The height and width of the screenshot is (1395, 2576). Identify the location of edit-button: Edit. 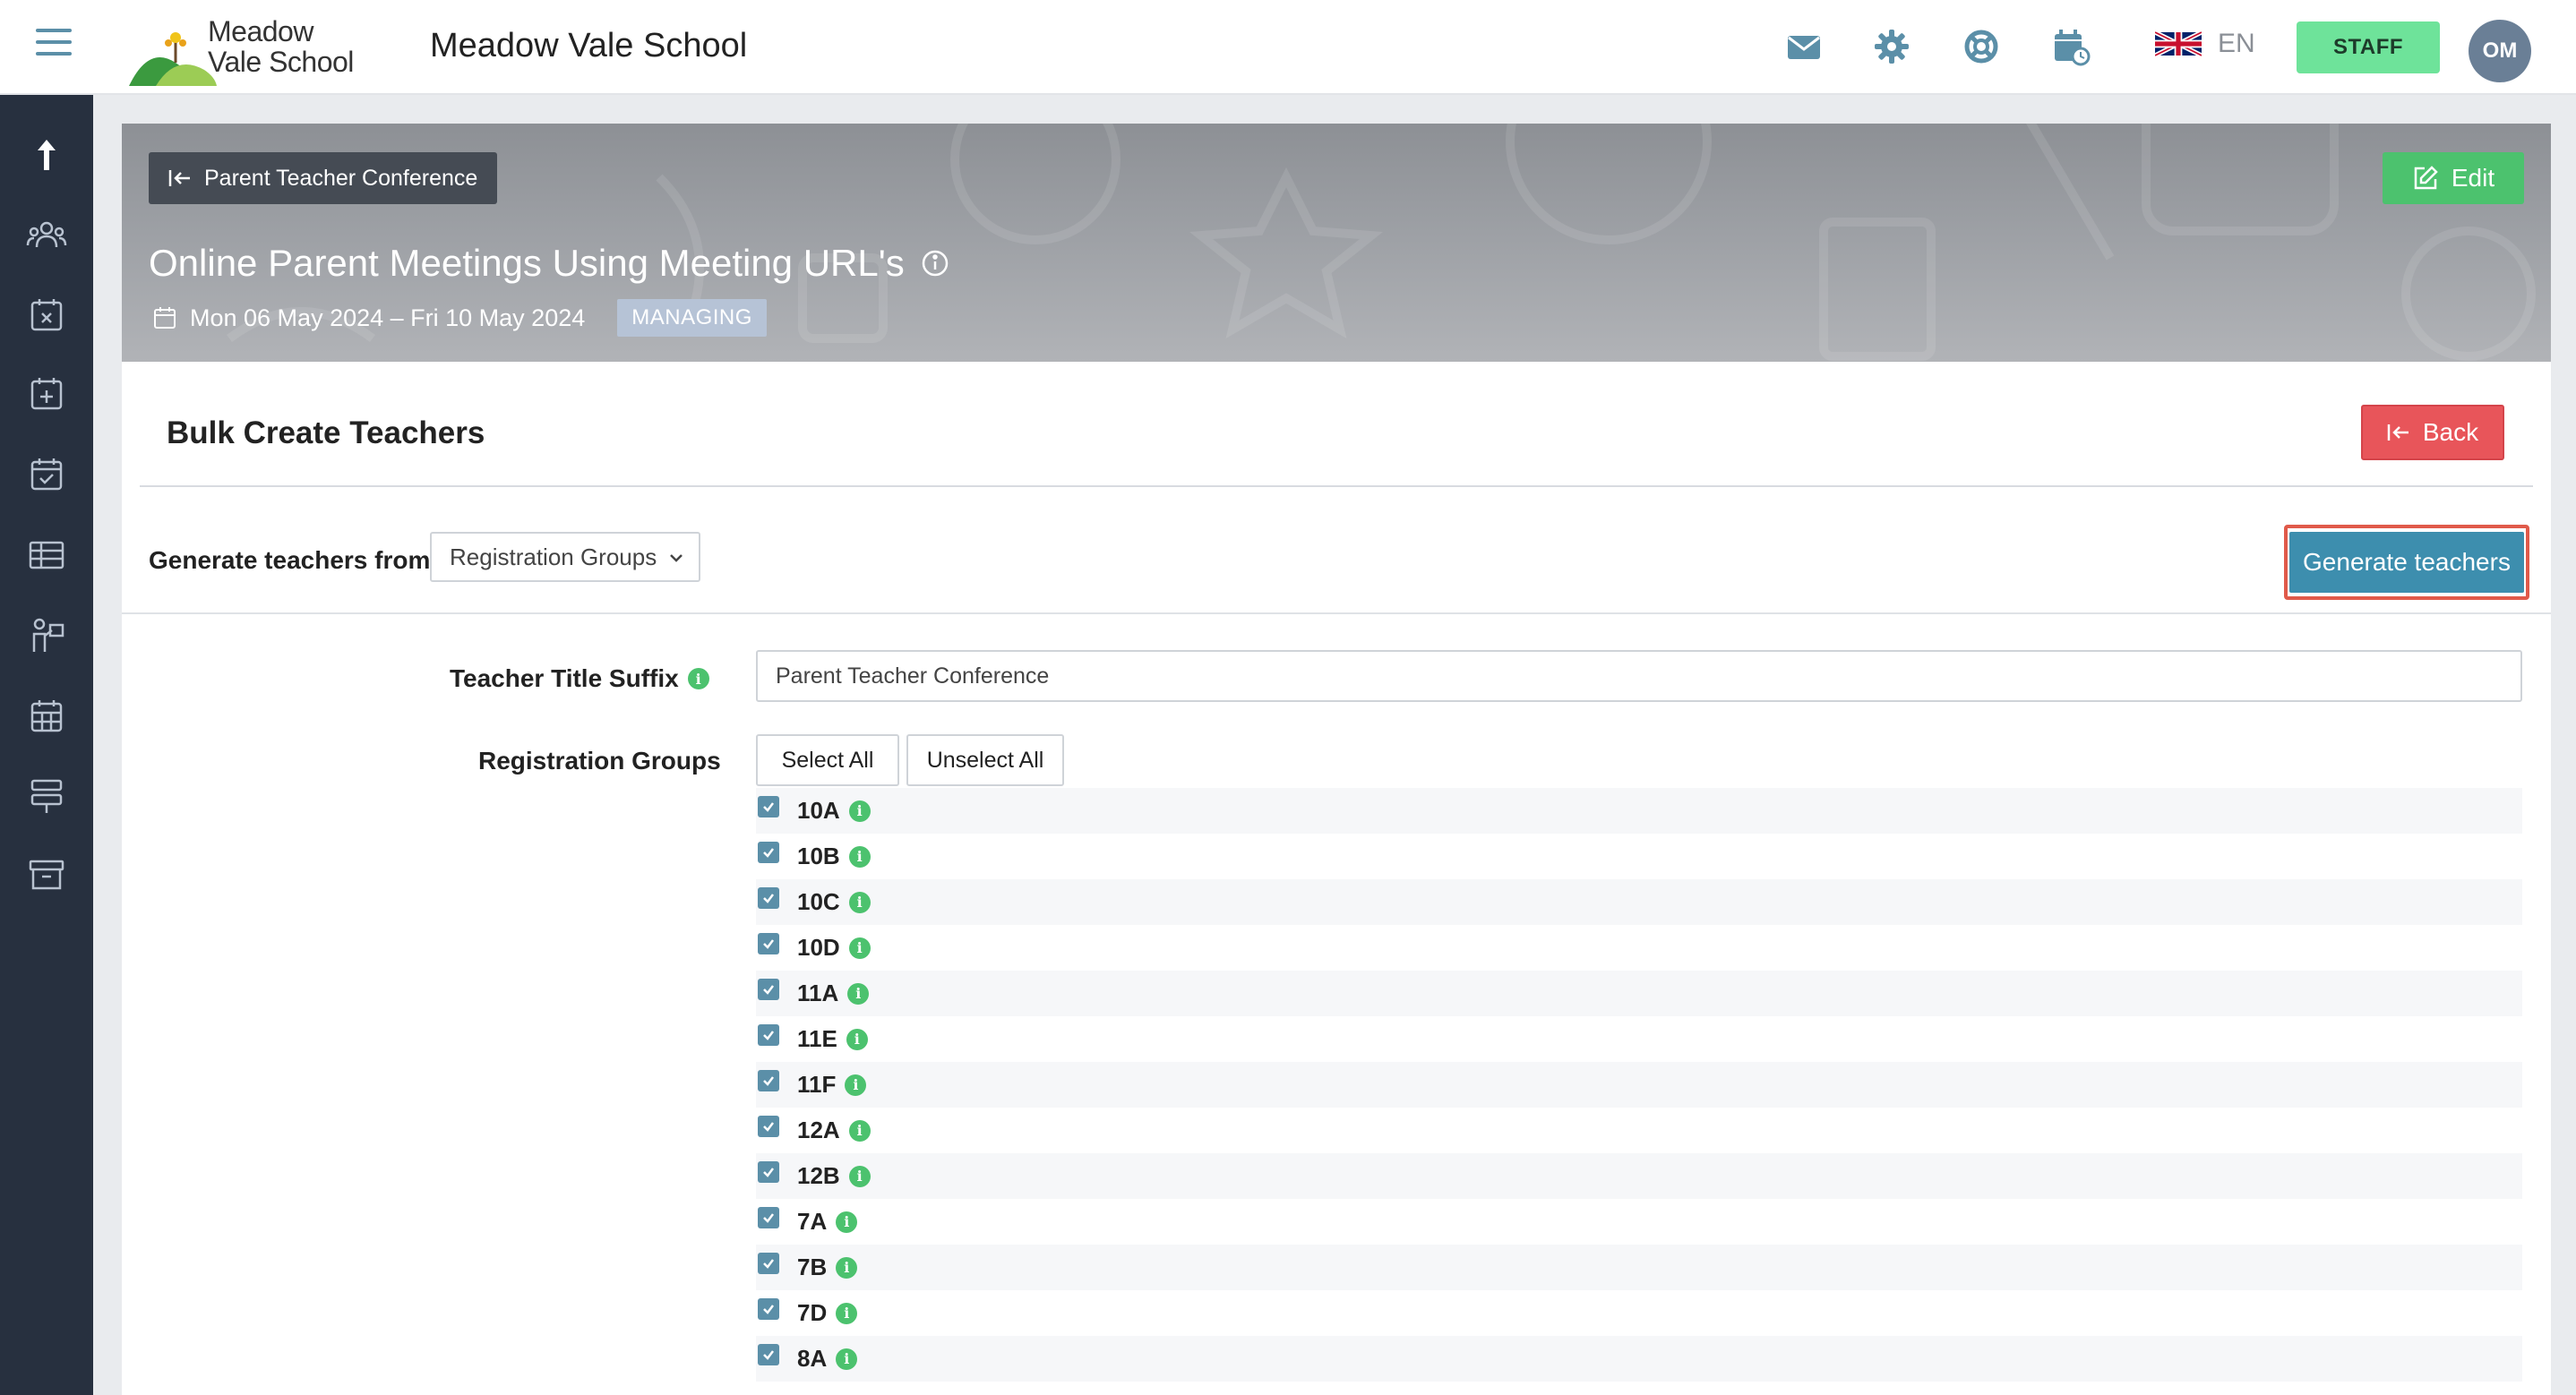
(2453, 178).